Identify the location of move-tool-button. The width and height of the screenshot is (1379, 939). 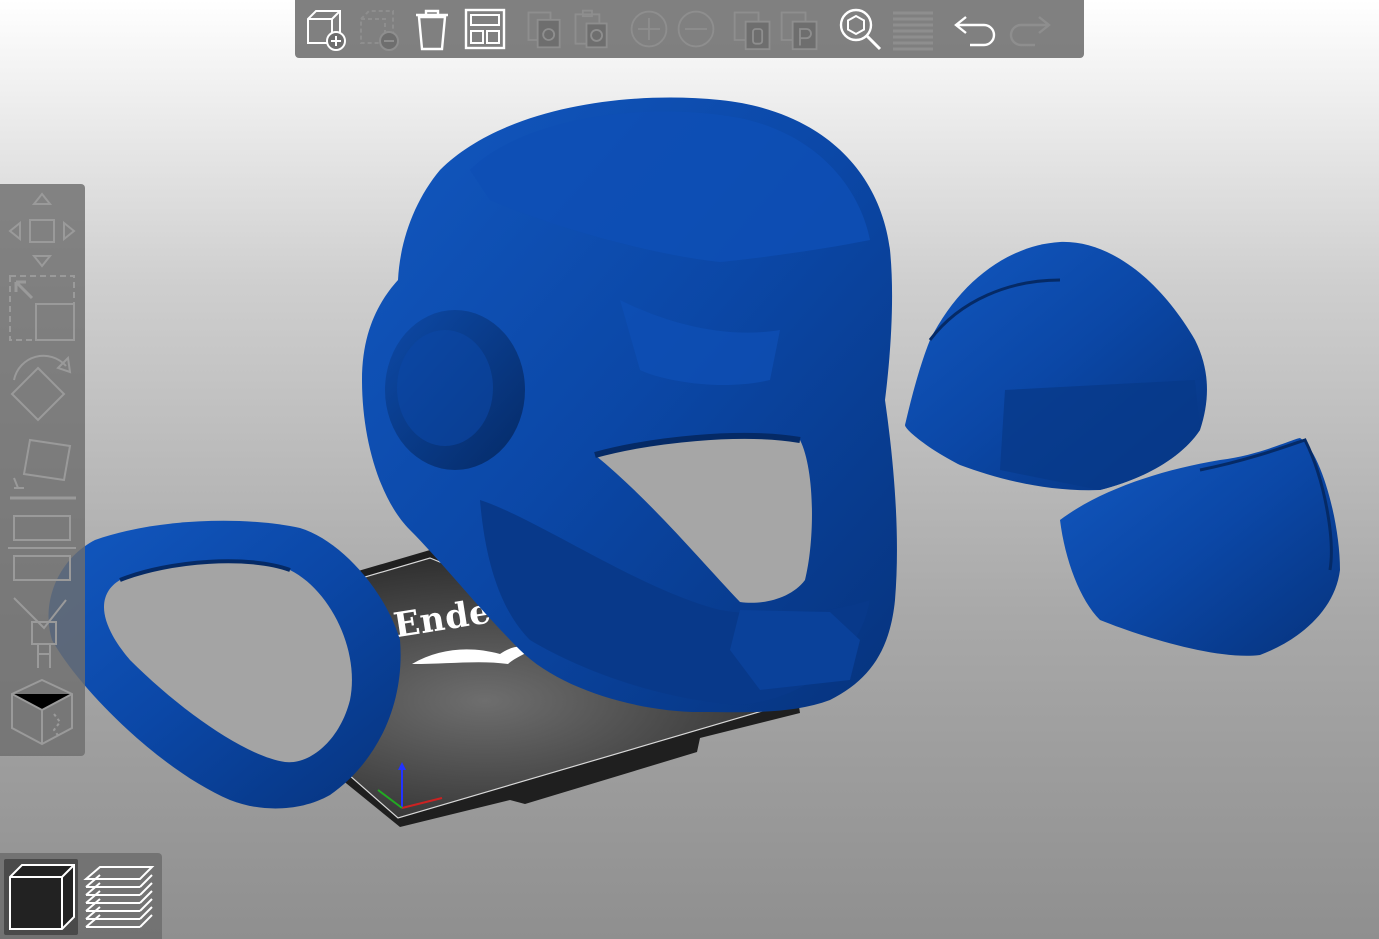
(42, 230).